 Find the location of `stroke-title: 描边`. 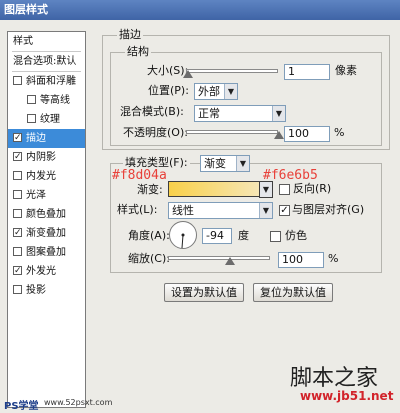

stroke-title: 描边 is located at coordinates (130, 34).